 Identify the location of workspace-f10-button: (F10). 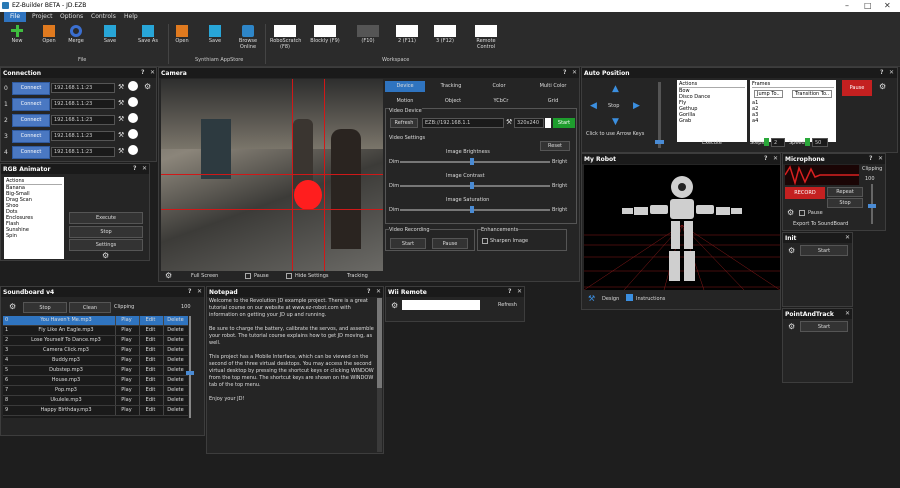
(368, 34).